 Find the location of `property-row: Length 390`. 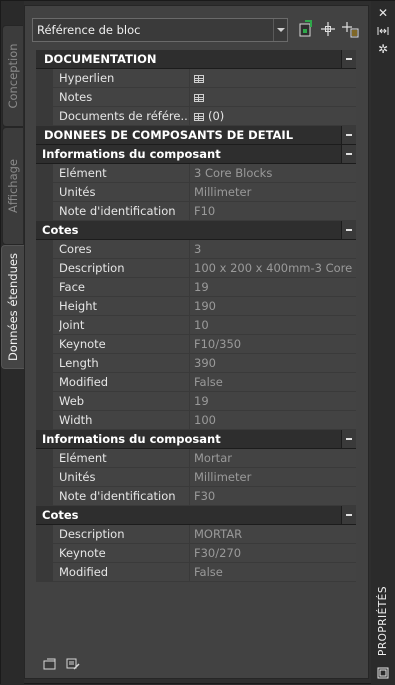

property-row: Length 390 is located at coordinates (196, 363).